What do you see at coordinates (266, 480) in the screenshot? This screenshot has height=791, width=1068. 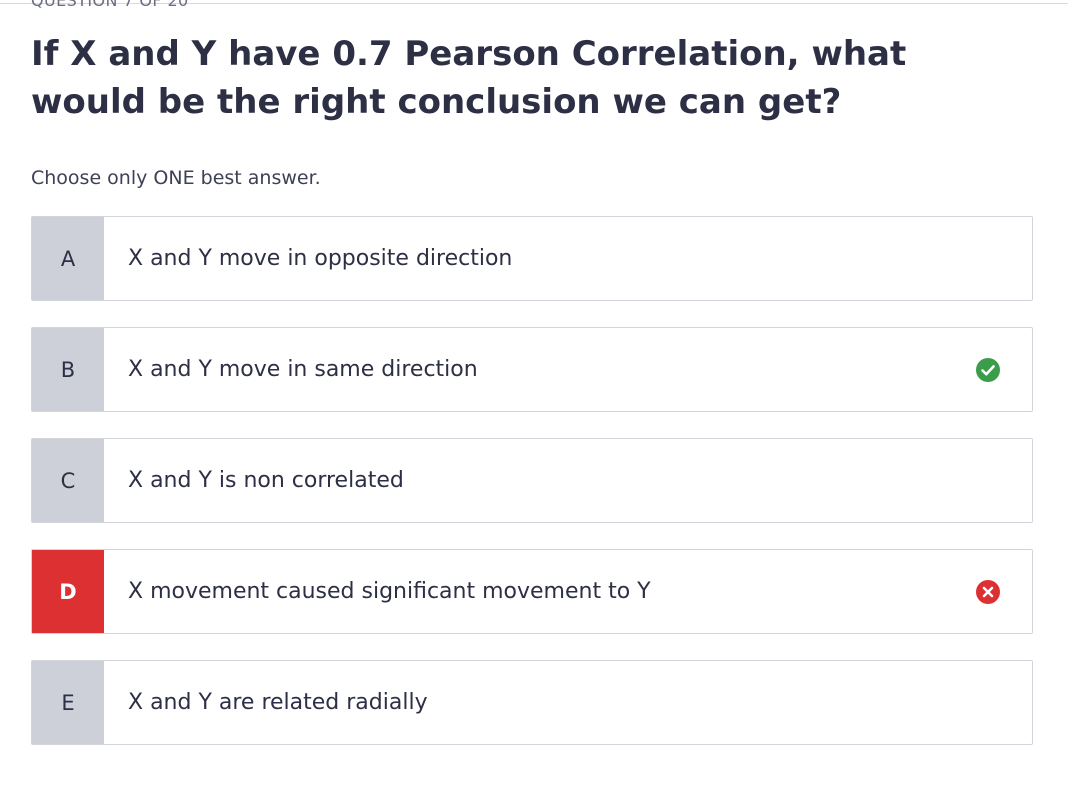 I see `option-text: X and Y is non correlated` at bounding box center [266, 480].